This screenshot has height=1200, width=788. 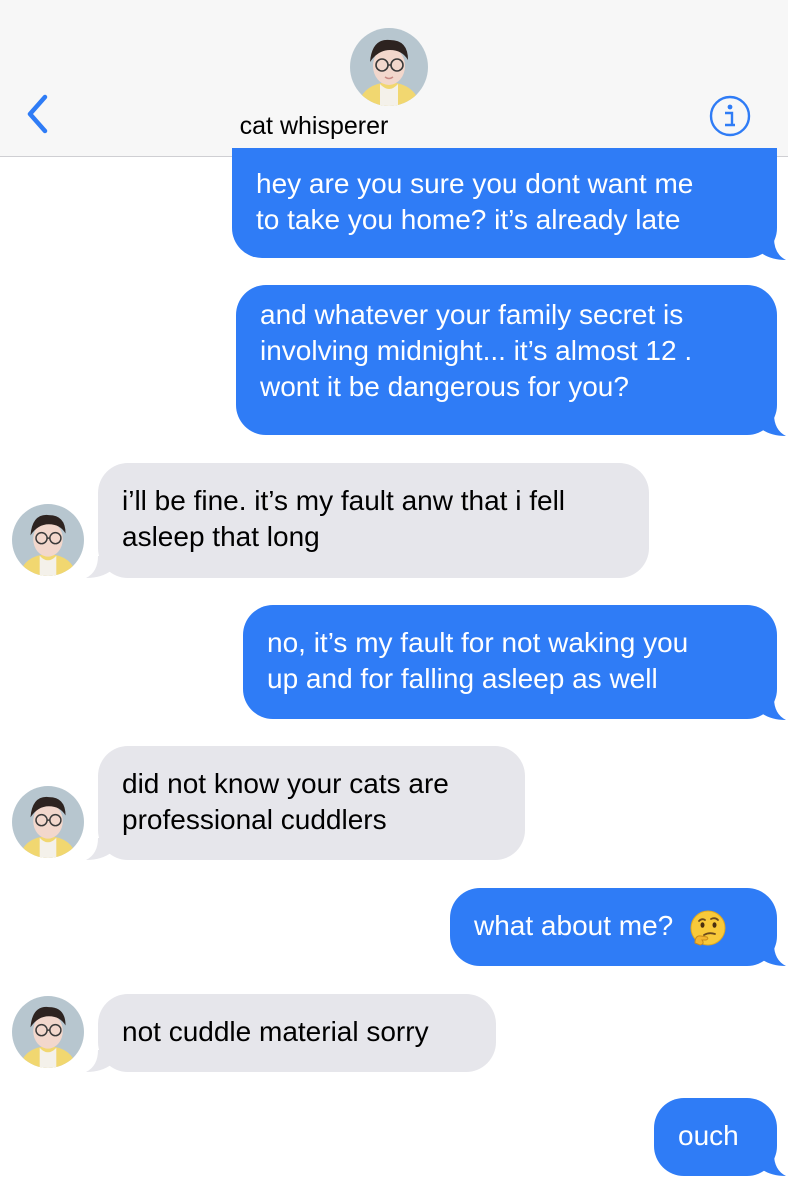 I want to click on info-icon, so click(x=730, y=116).